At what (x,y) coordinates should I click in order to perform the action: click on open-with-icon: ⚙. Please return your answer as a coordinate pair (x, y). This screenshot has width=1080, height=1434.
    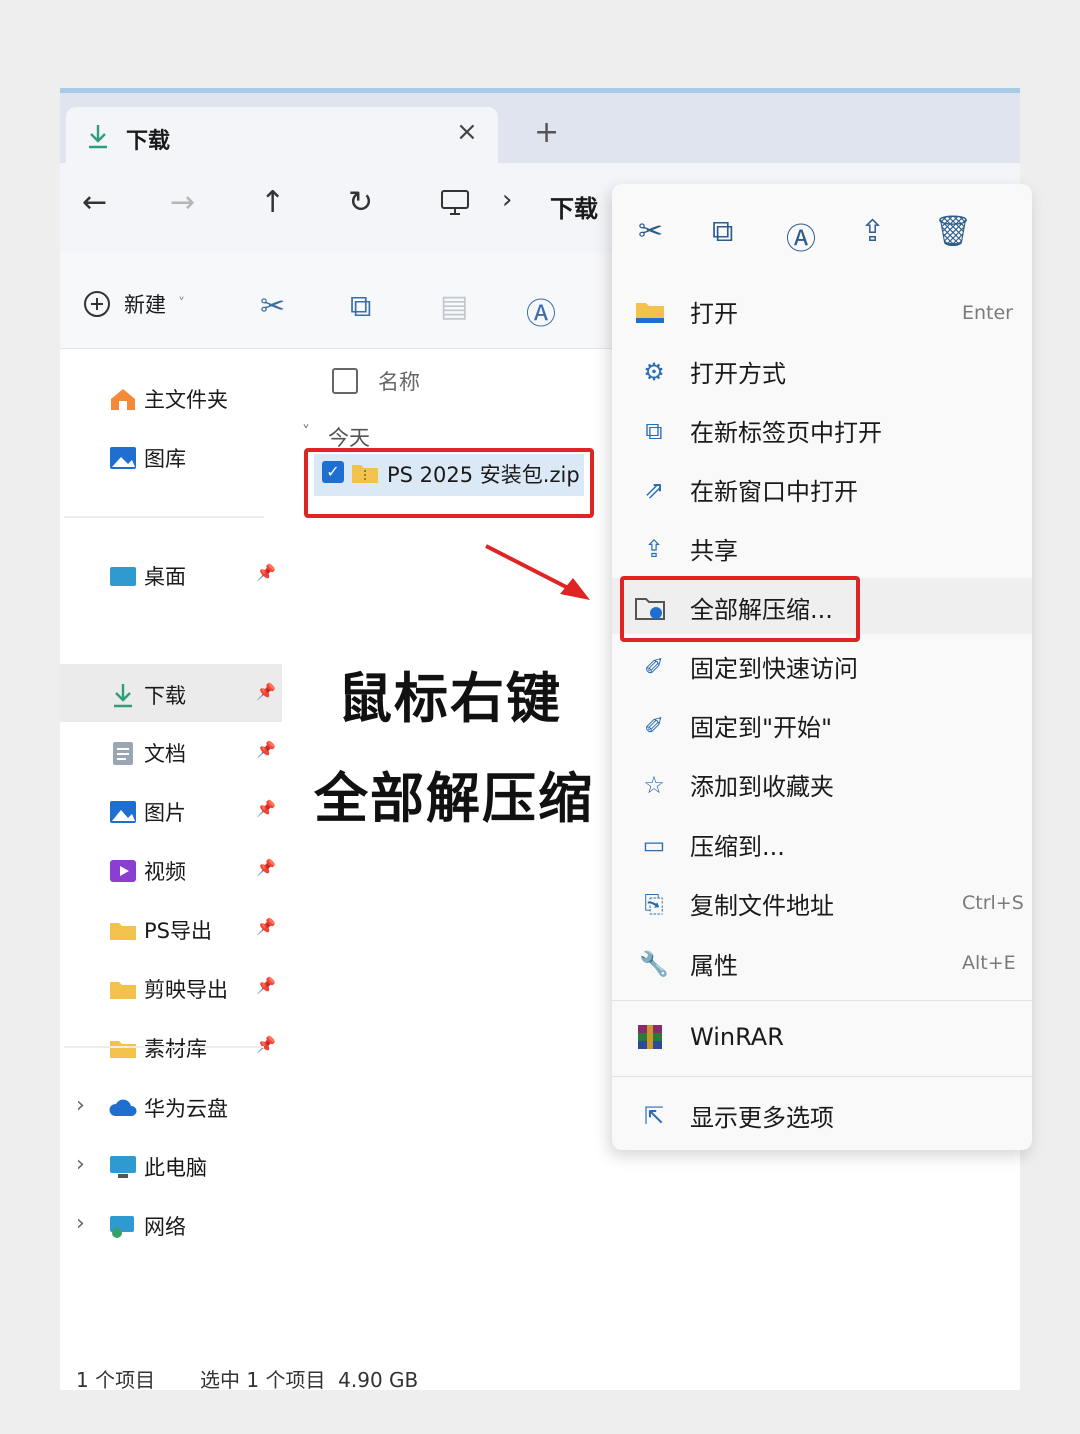
    Looking at the image, I should click on (654, 371).